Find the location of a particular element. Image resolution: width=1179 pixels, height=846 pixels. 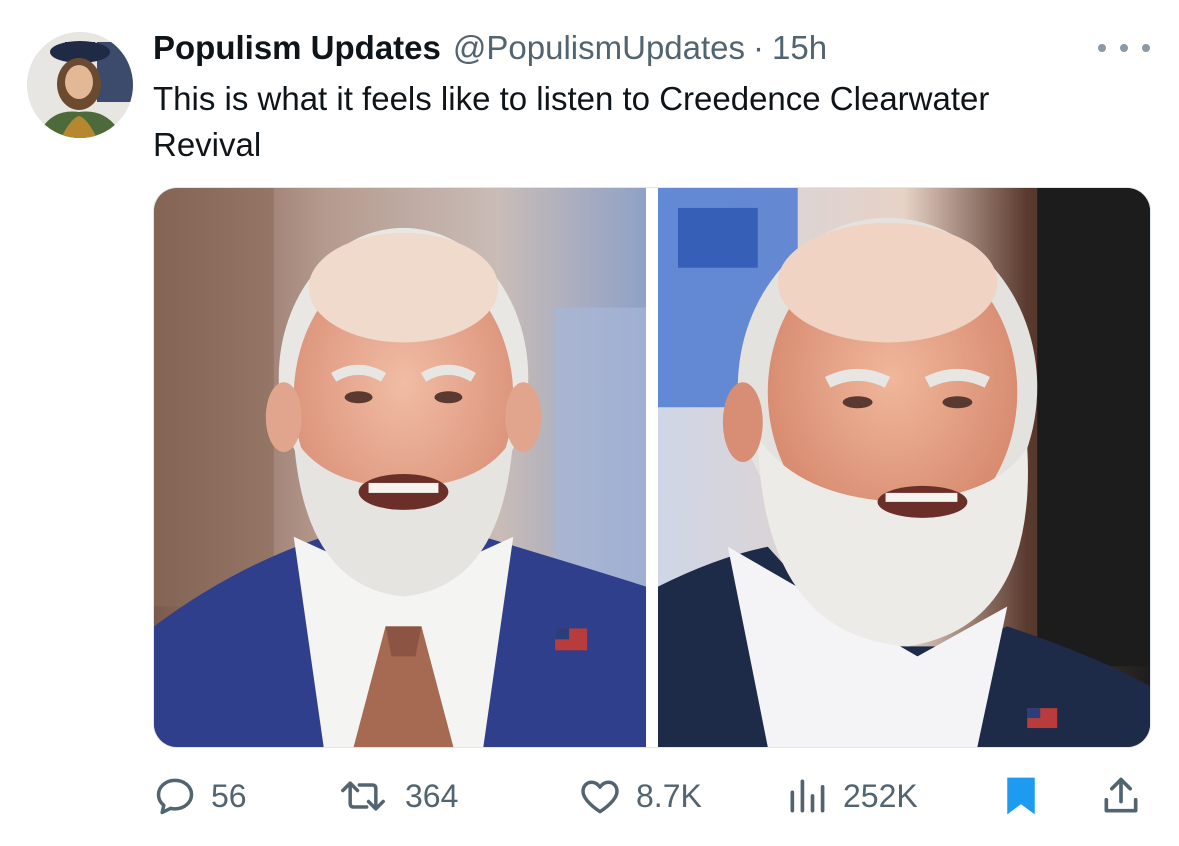

avatar-image is located at coordinates (80, 85).